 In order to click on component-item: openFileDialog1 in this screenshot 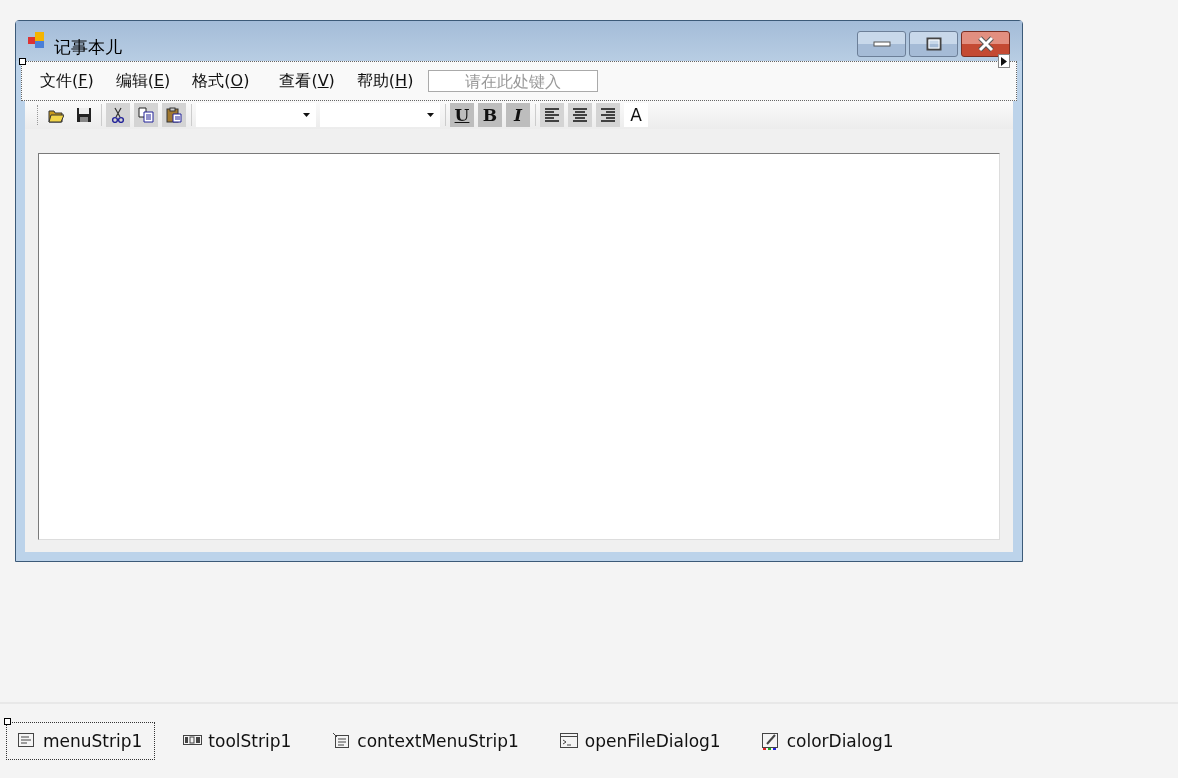, I will do `click(640, 741)`.